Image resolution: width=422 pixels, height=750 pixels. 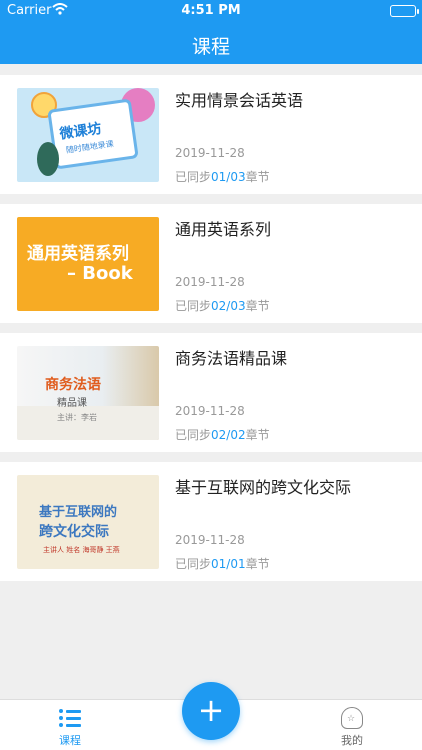 What do you see at coordinates (231, 358) in the screenshot?
I see `course-title: 商务法语精品课` at bounding box center [231, 358].